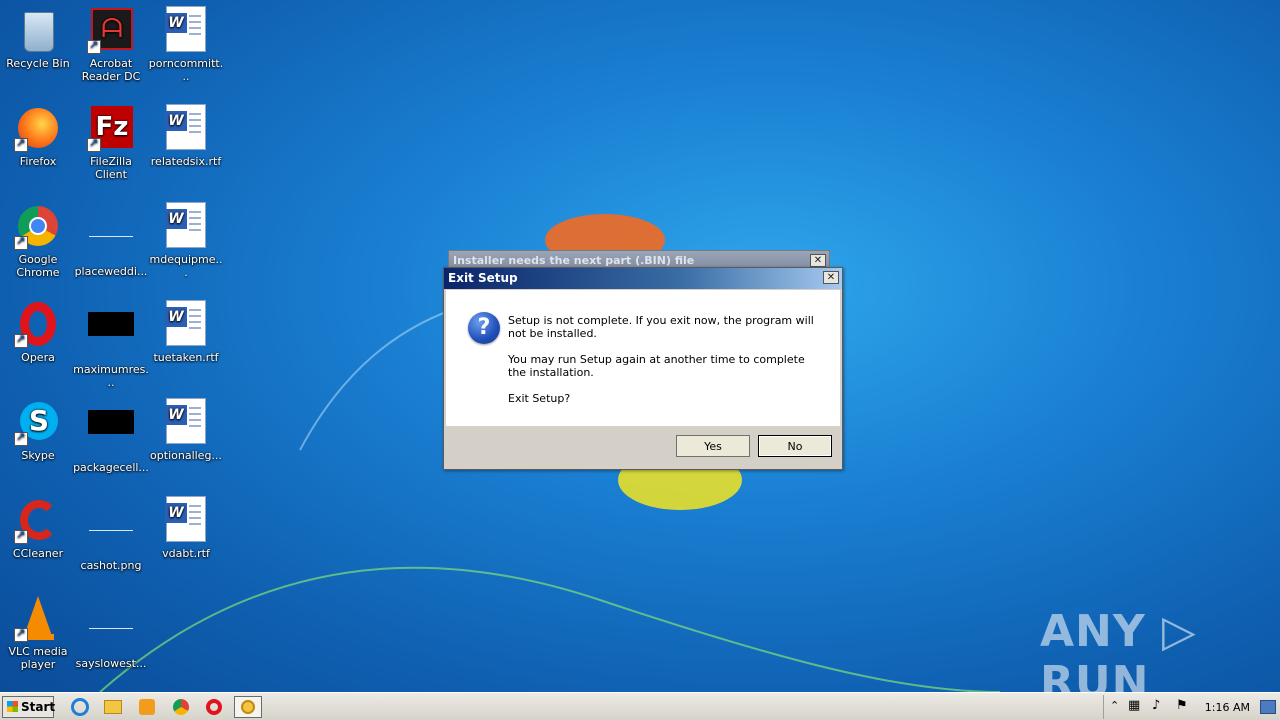 This screenshot has width=1280, height=720. What do you see at coordinates (795, 446) in the screenshot?
I see `no-button: No` at bounding box center [795, 446].